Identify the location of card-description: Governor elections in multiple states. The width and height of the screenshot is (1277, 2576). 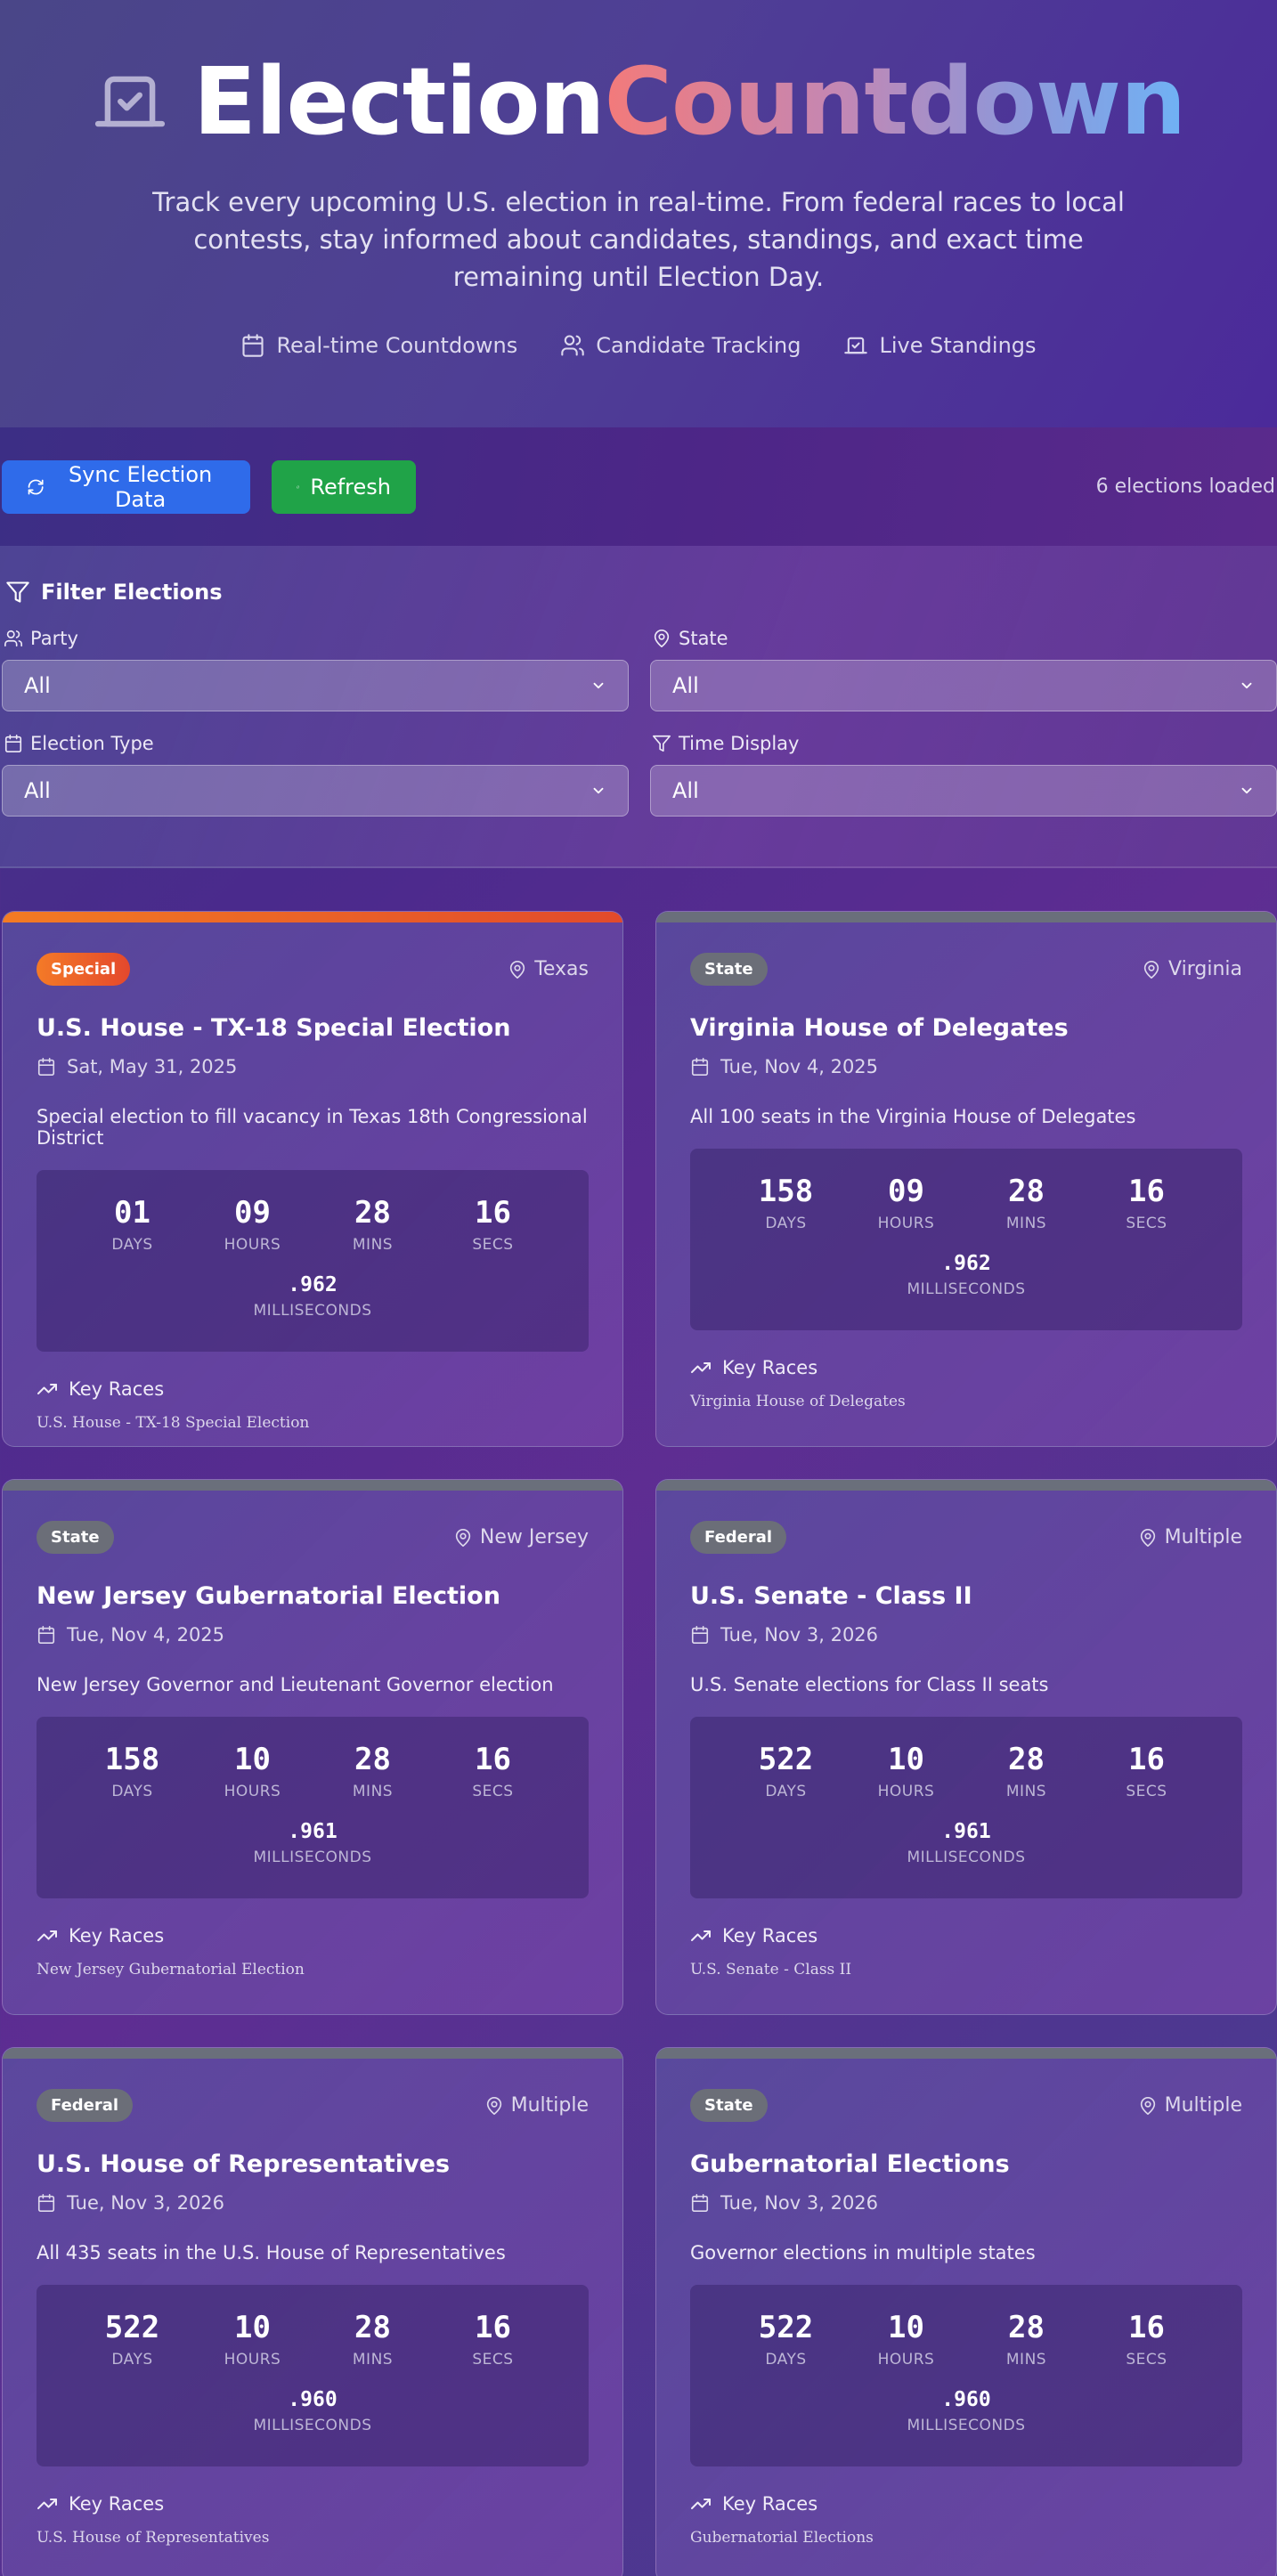
(863, 2252).